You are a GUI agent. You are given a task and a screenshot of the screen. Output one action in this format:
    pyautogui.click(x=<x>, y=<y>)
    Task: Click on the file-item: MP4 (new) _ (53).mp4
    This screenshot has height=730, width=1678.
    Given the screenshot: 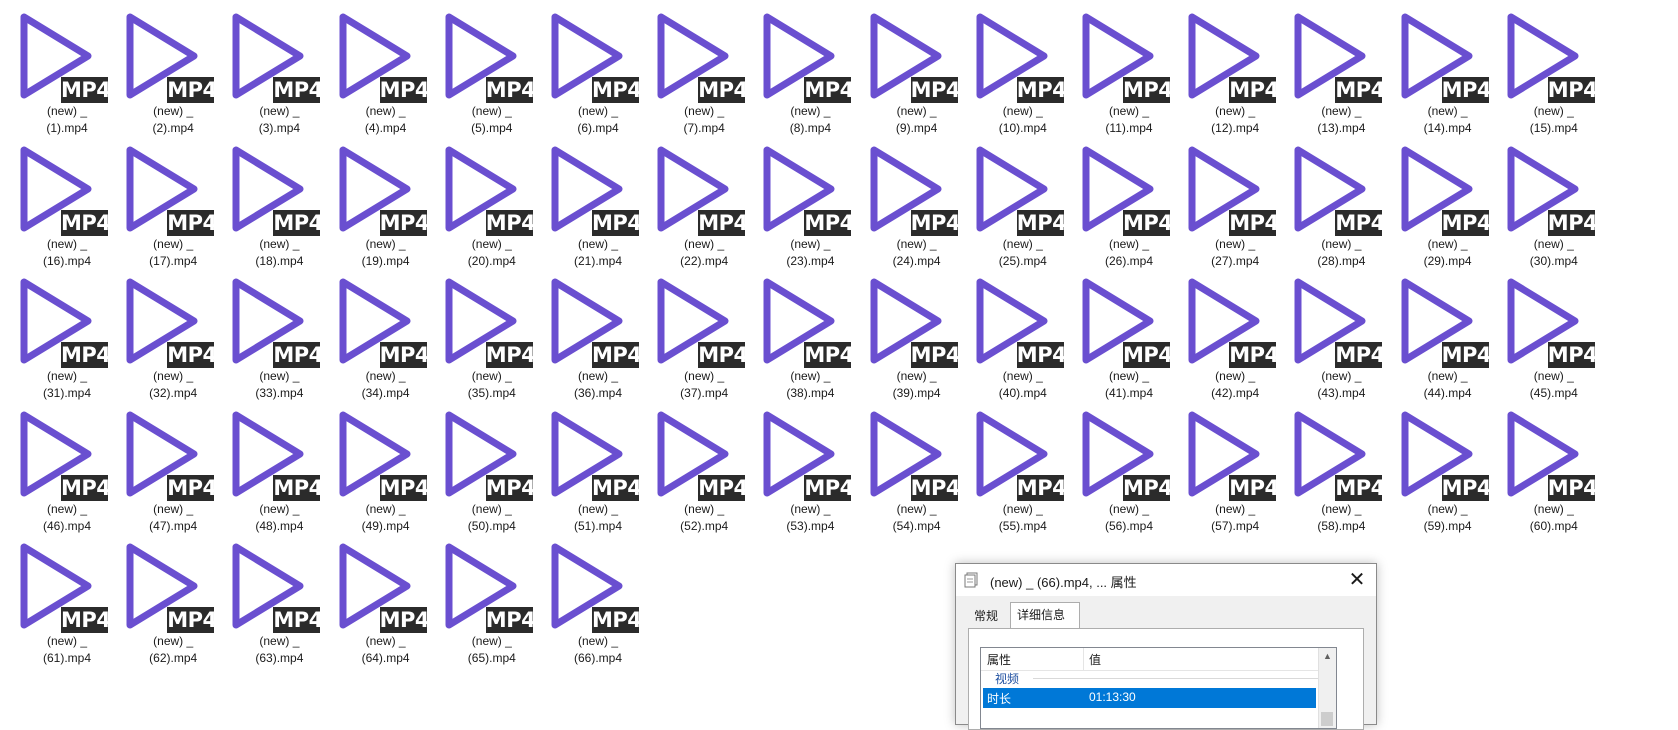 What is the action you would take?
    pyautogui.click(x=798, y=465)
    